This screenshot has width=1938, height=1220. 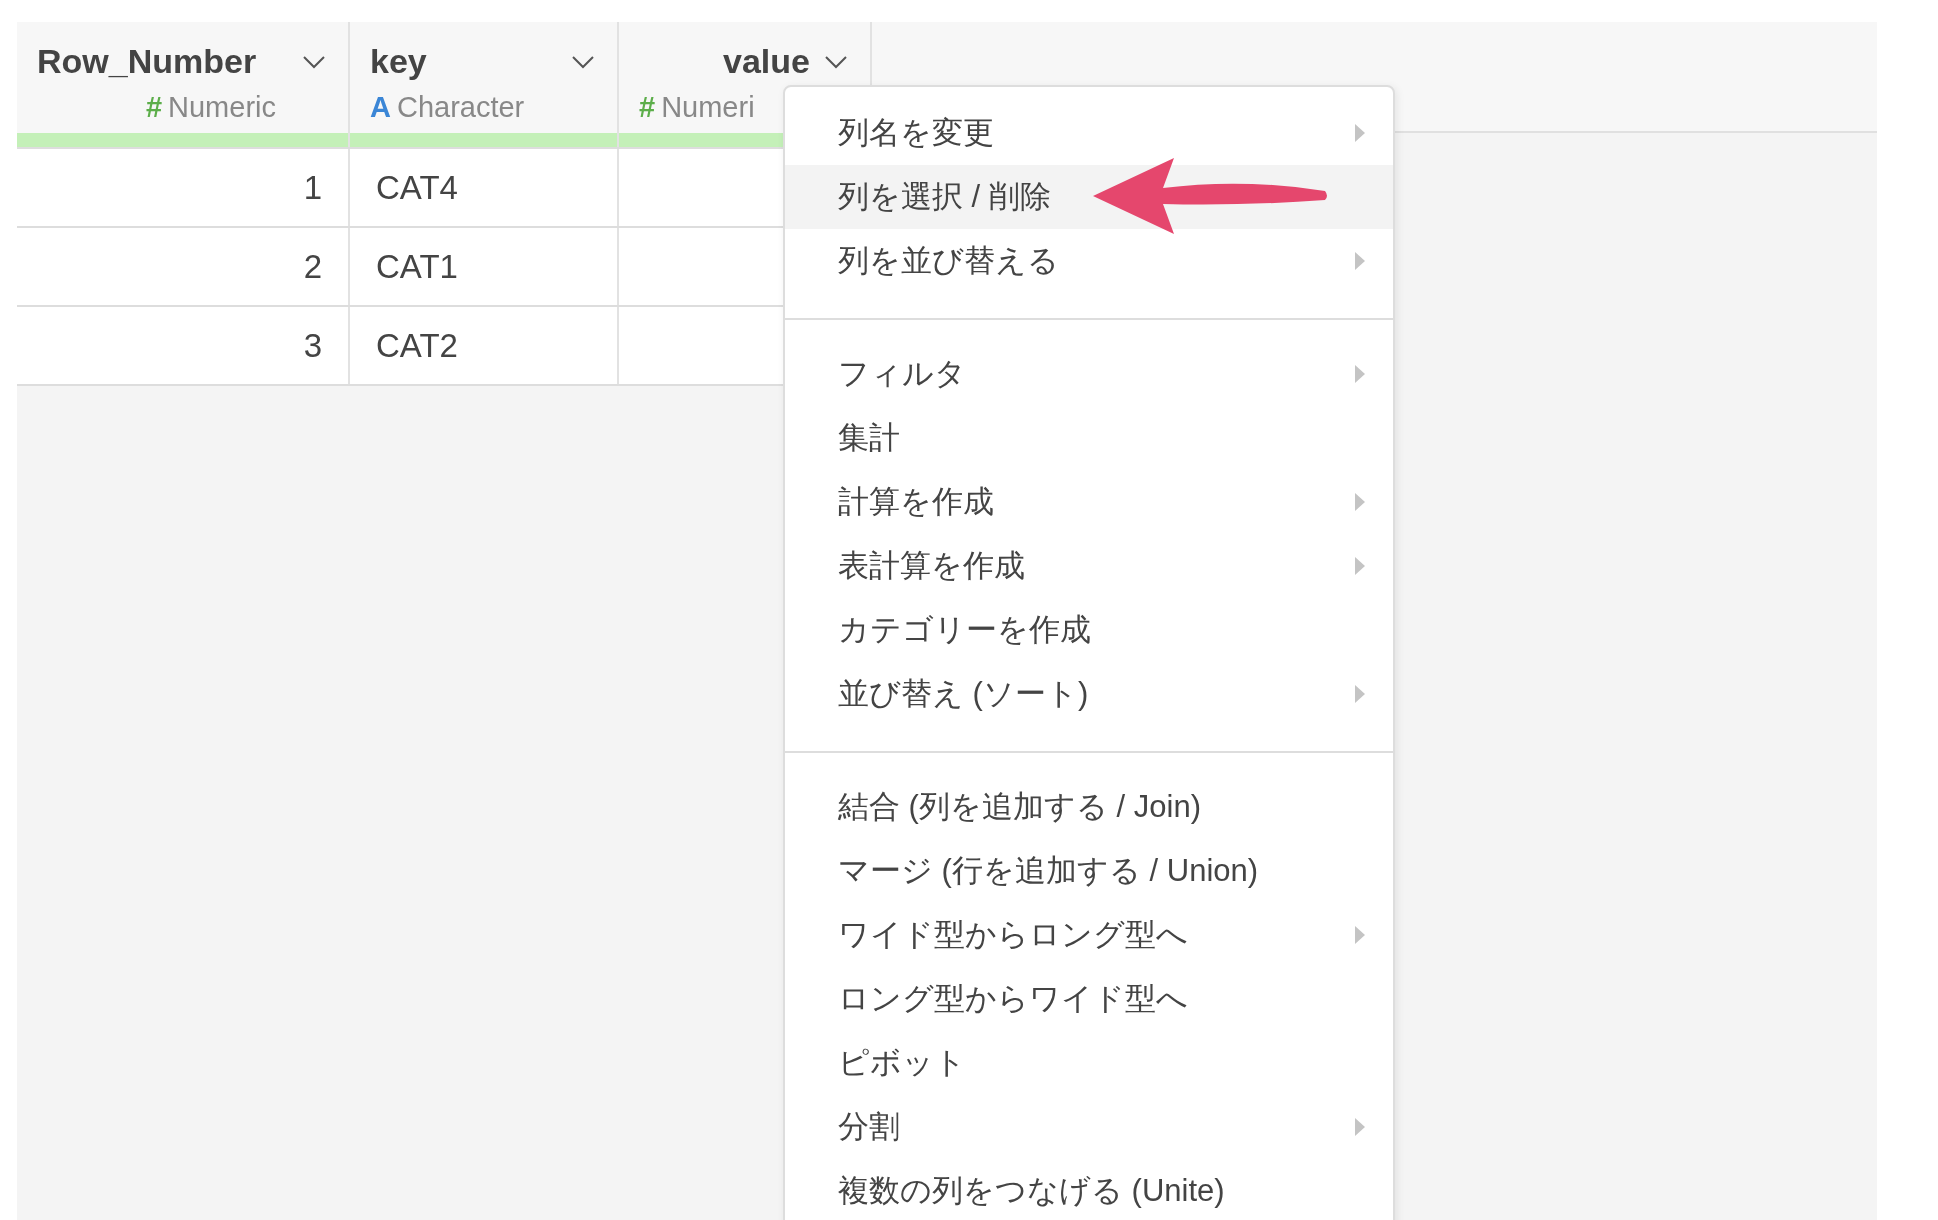 I want to click on table-cell: CAT4, so click(x=417, y=187).